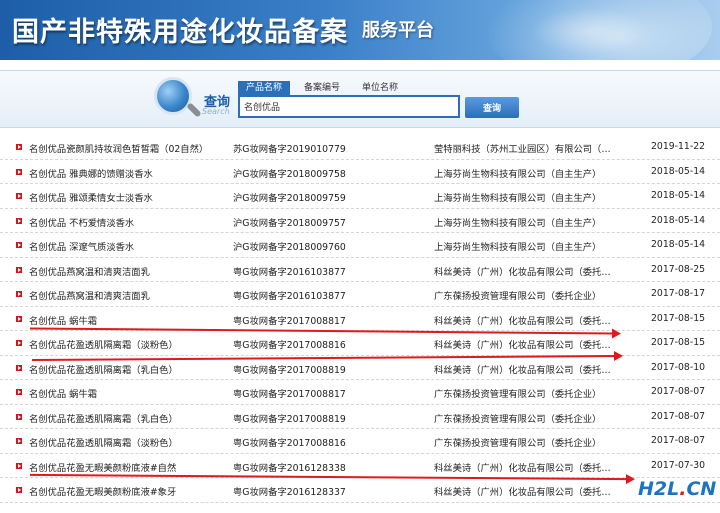 The image size is (720, 513). Describe the element at coordinates (701, 489) in the screenshot. I see `watermark-tld: CN` at that location.